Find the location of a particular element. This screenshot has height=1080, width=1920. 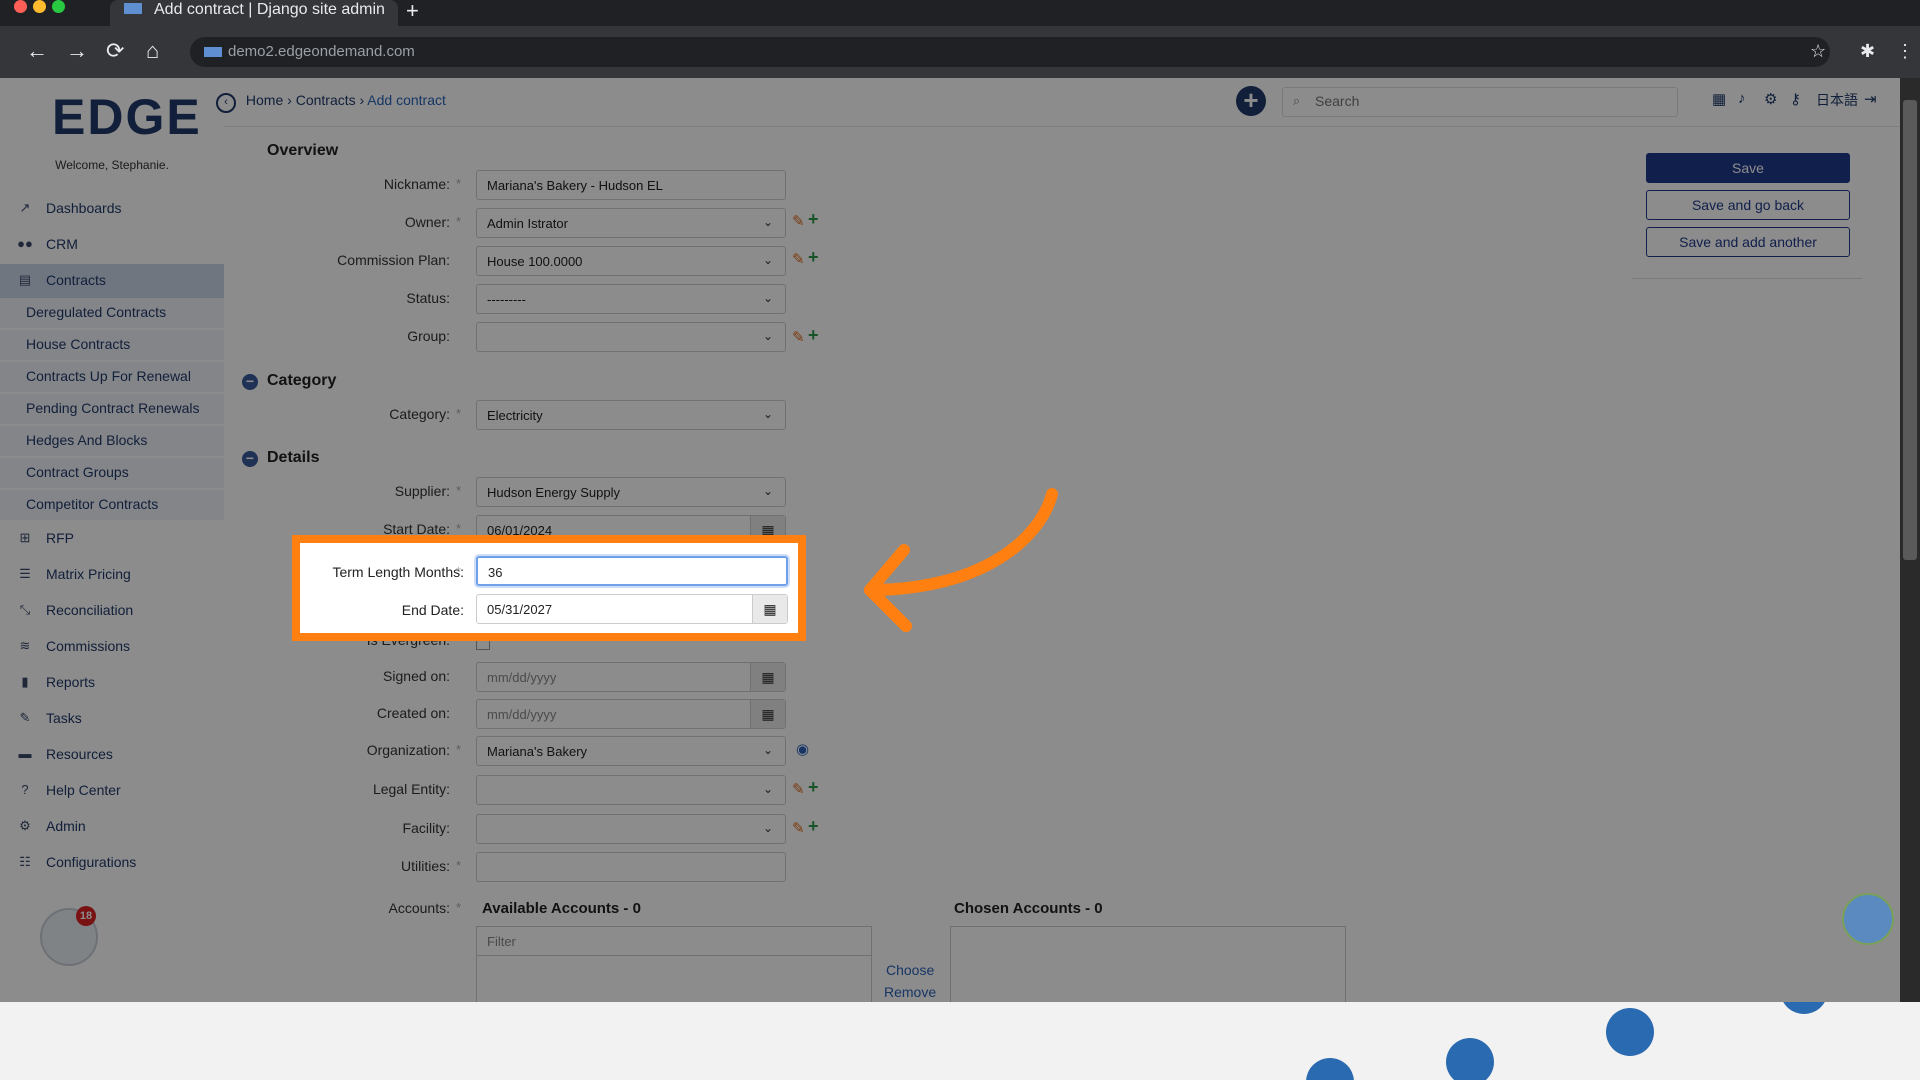

chosen-accounts-list is located at coordinates (1148, 964).